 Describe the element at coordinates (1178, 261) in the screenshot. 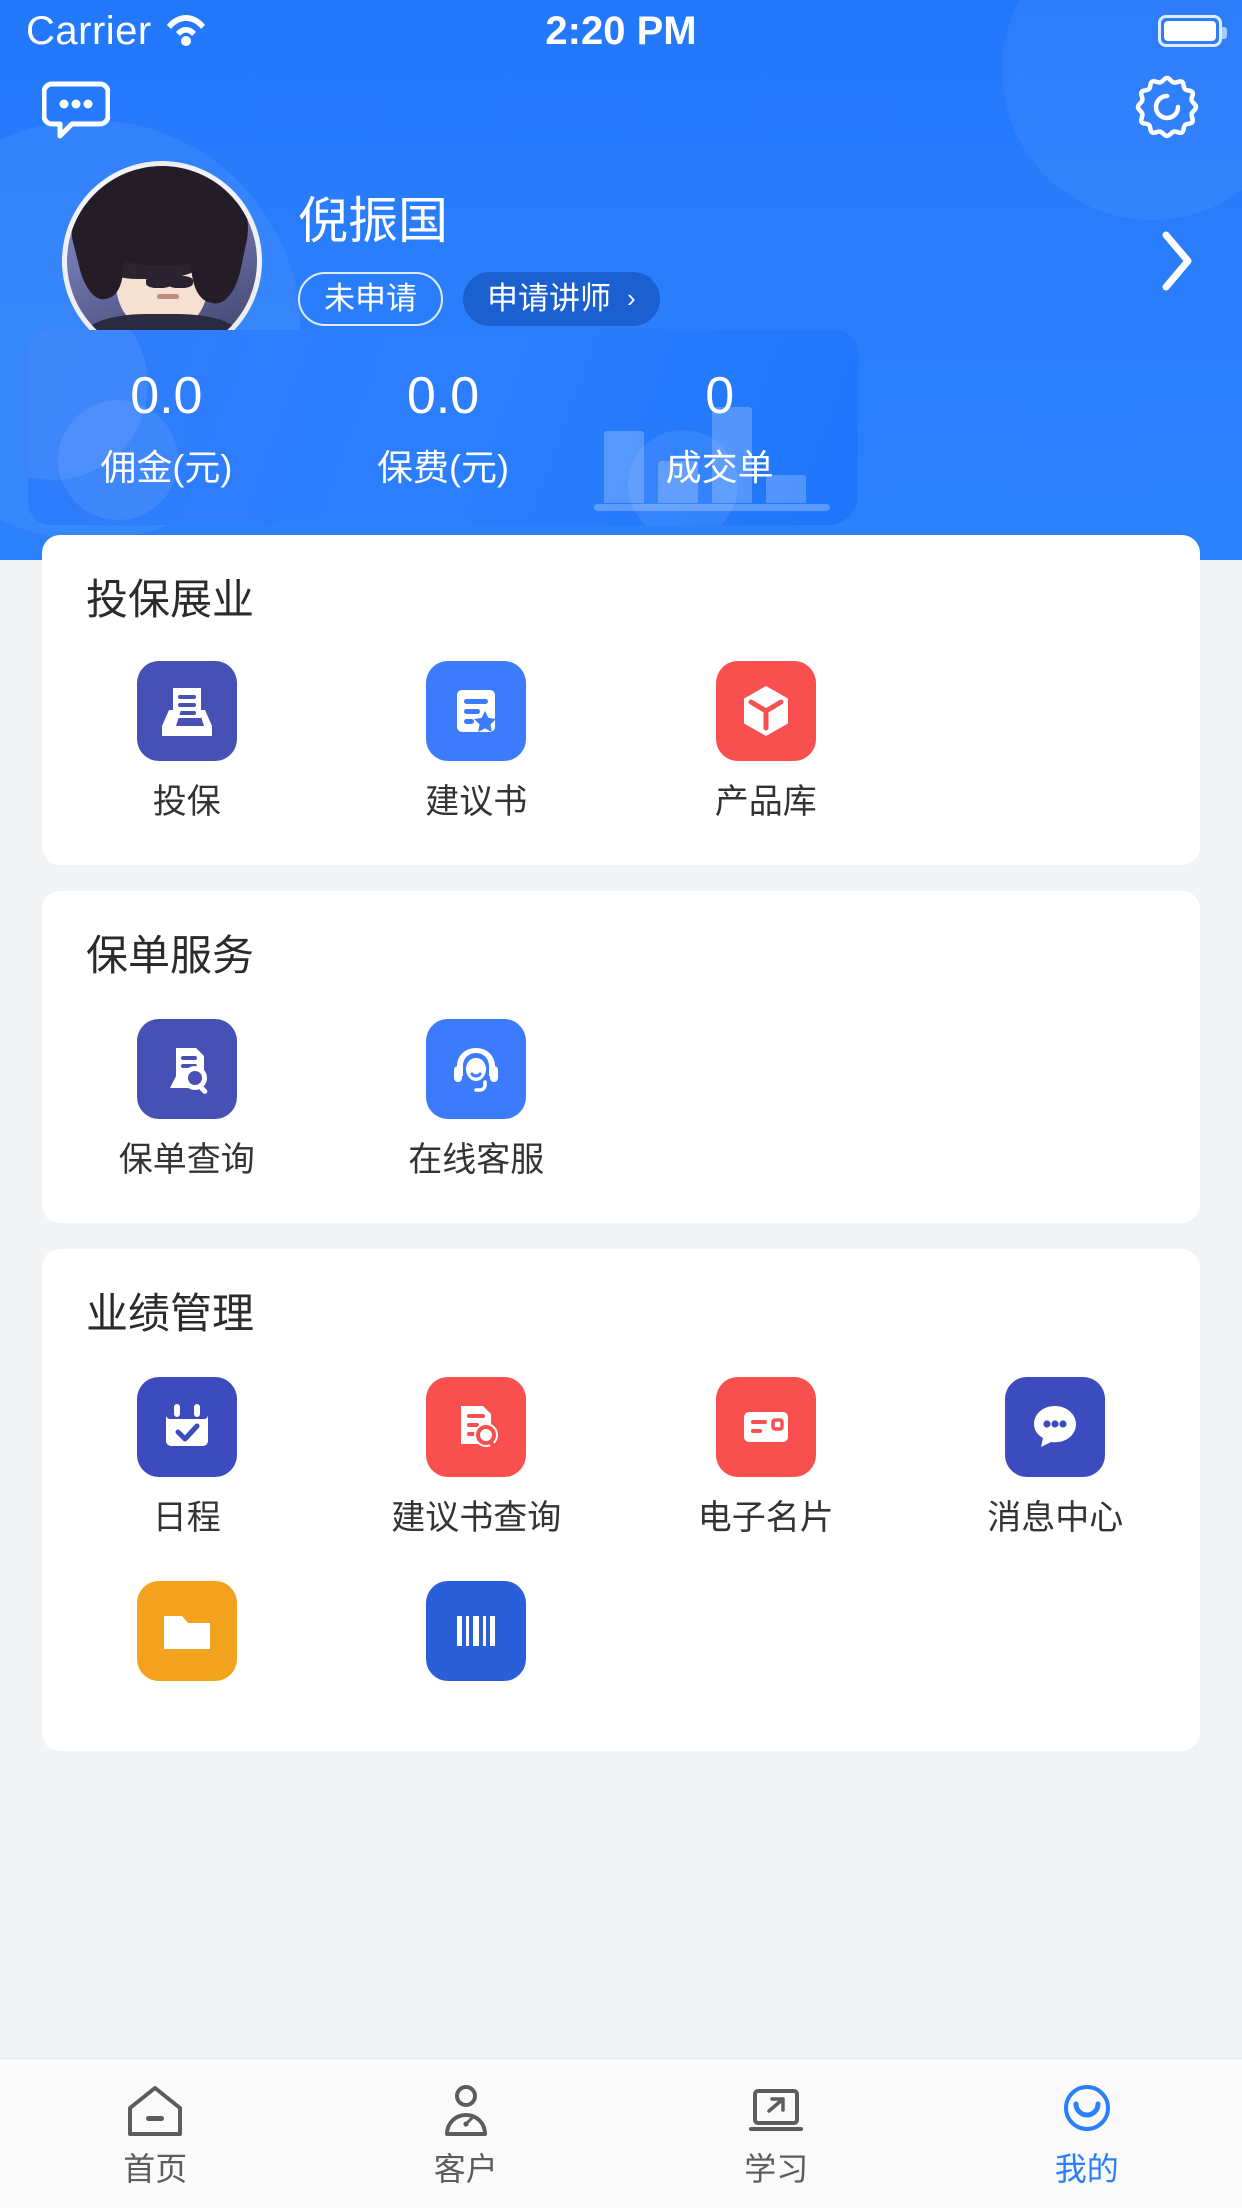

I see `profile-detail-chevron-icon` at that location.